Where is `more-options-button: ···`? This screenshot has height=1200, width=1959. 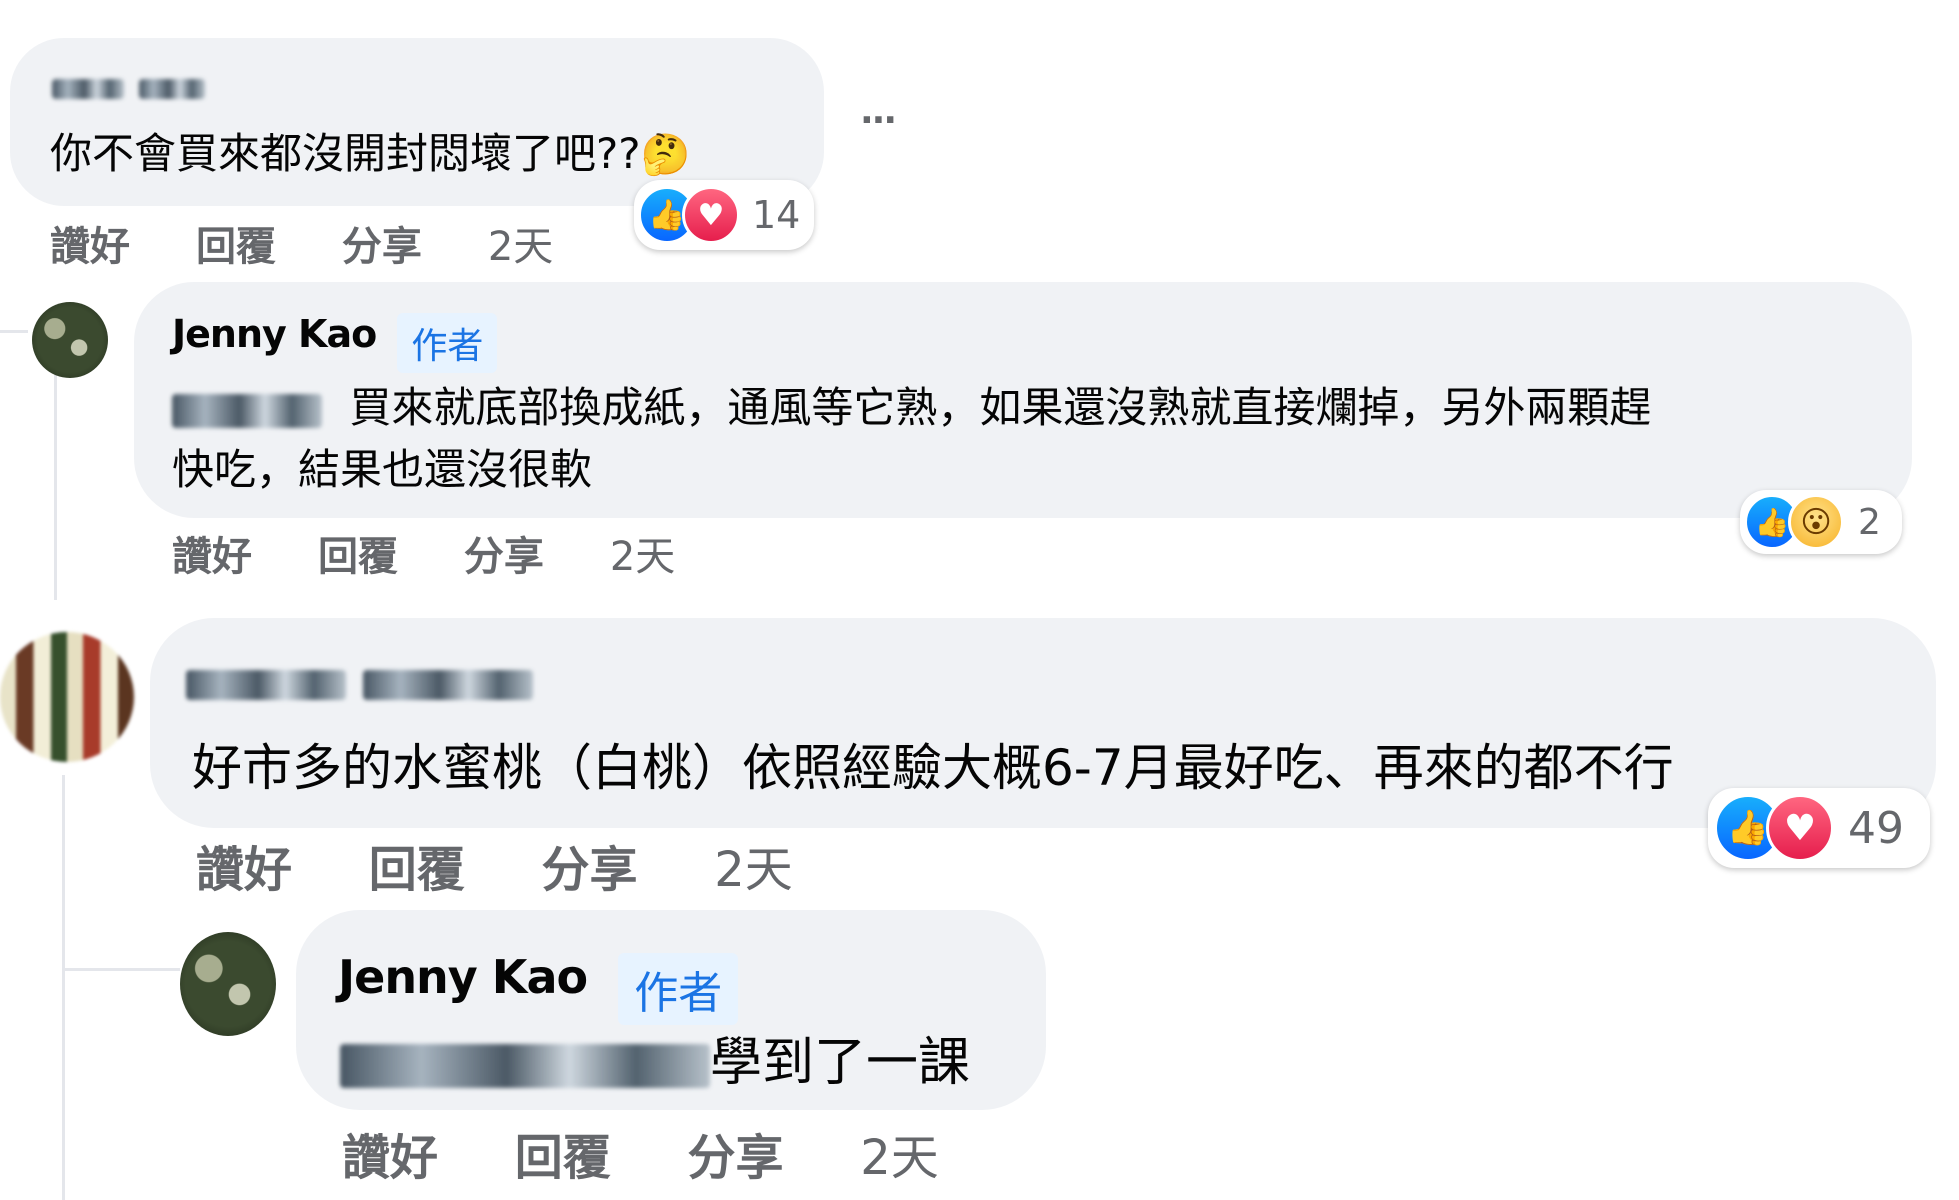
more-options-button: ··· is located at coordinates (878, 120).